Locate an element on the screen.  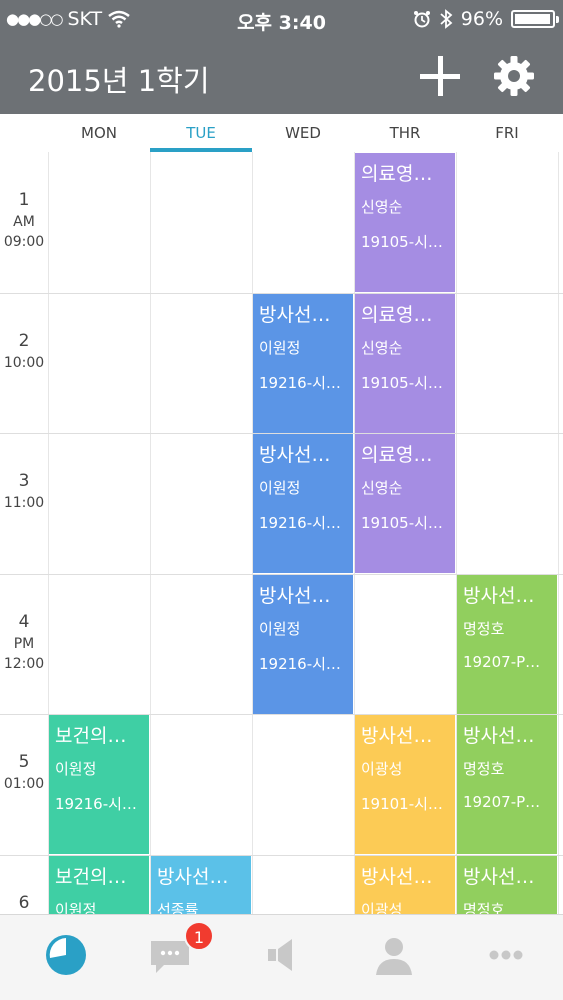
tab-timetable is located at coordinates (66, 957).